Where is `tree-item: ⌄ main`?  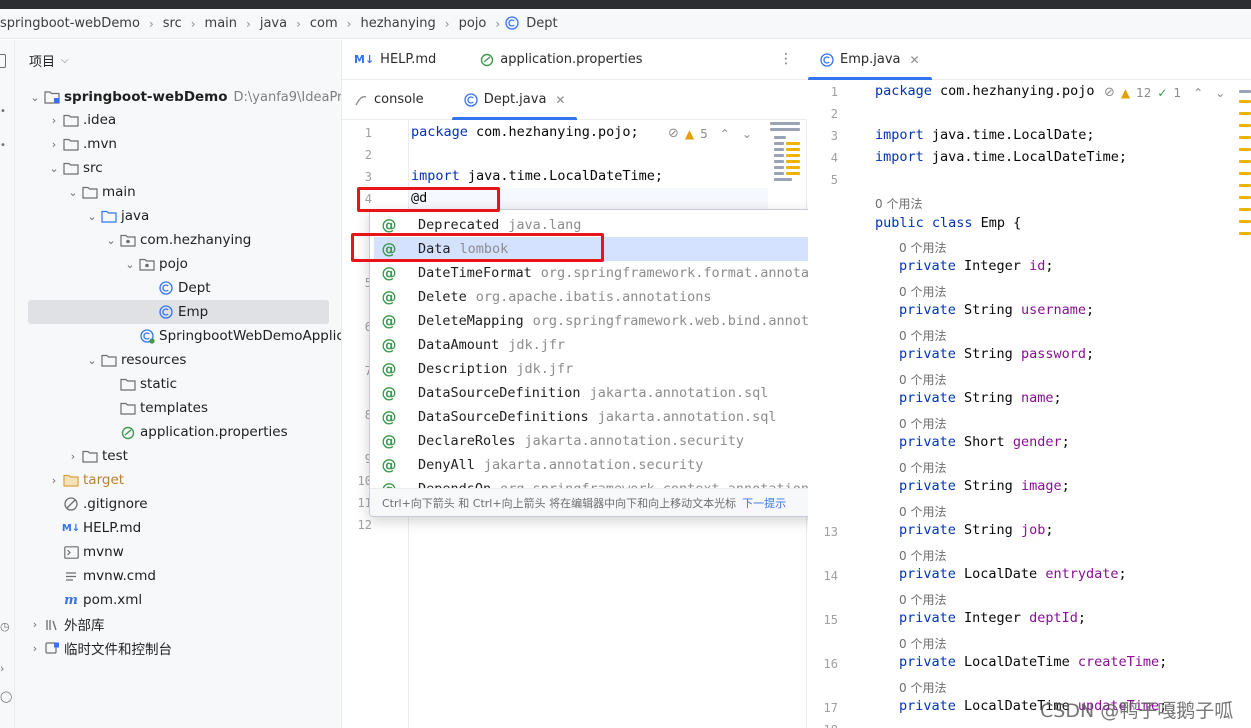 tree-item: ⌄ main is located at coordinates (100, 192).